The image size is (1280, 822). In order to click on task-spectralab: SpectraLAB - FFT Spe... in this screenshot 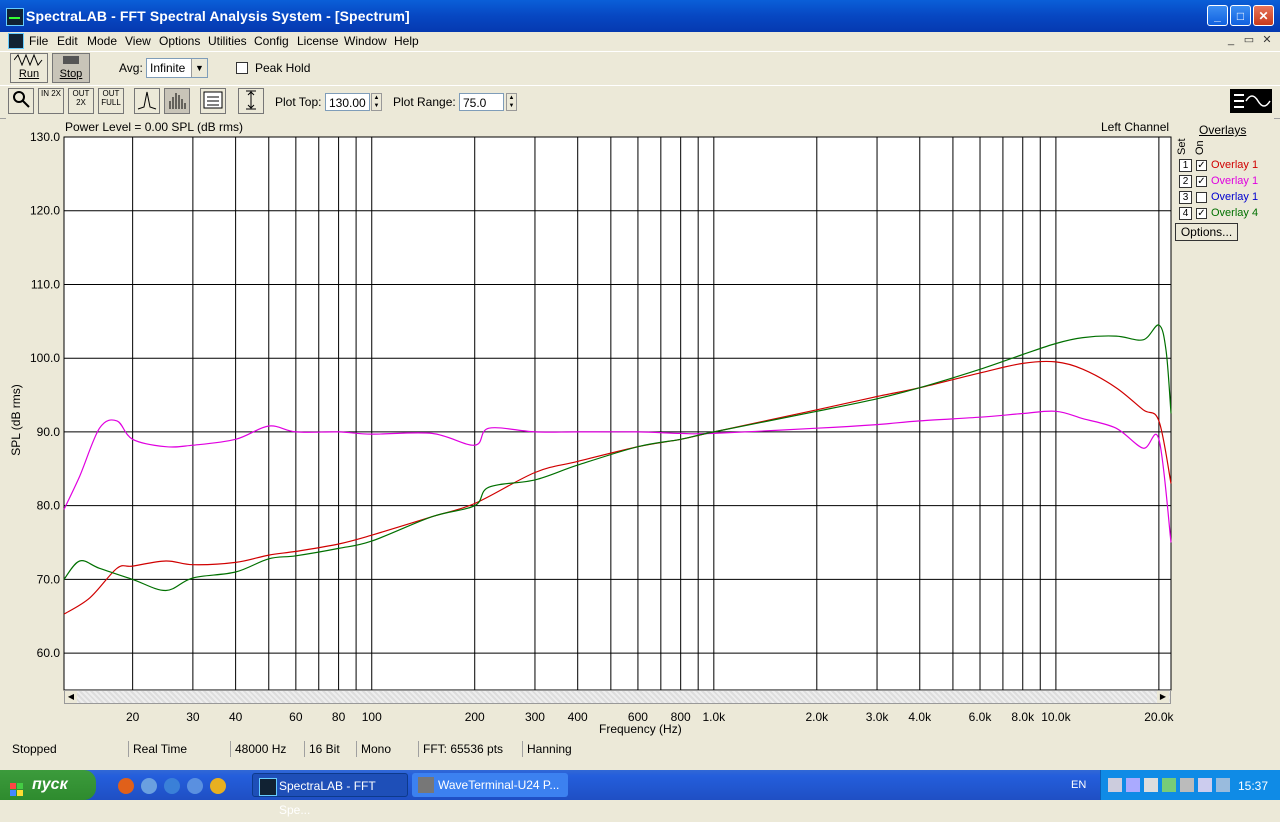, I will do `click(330, 795)`.